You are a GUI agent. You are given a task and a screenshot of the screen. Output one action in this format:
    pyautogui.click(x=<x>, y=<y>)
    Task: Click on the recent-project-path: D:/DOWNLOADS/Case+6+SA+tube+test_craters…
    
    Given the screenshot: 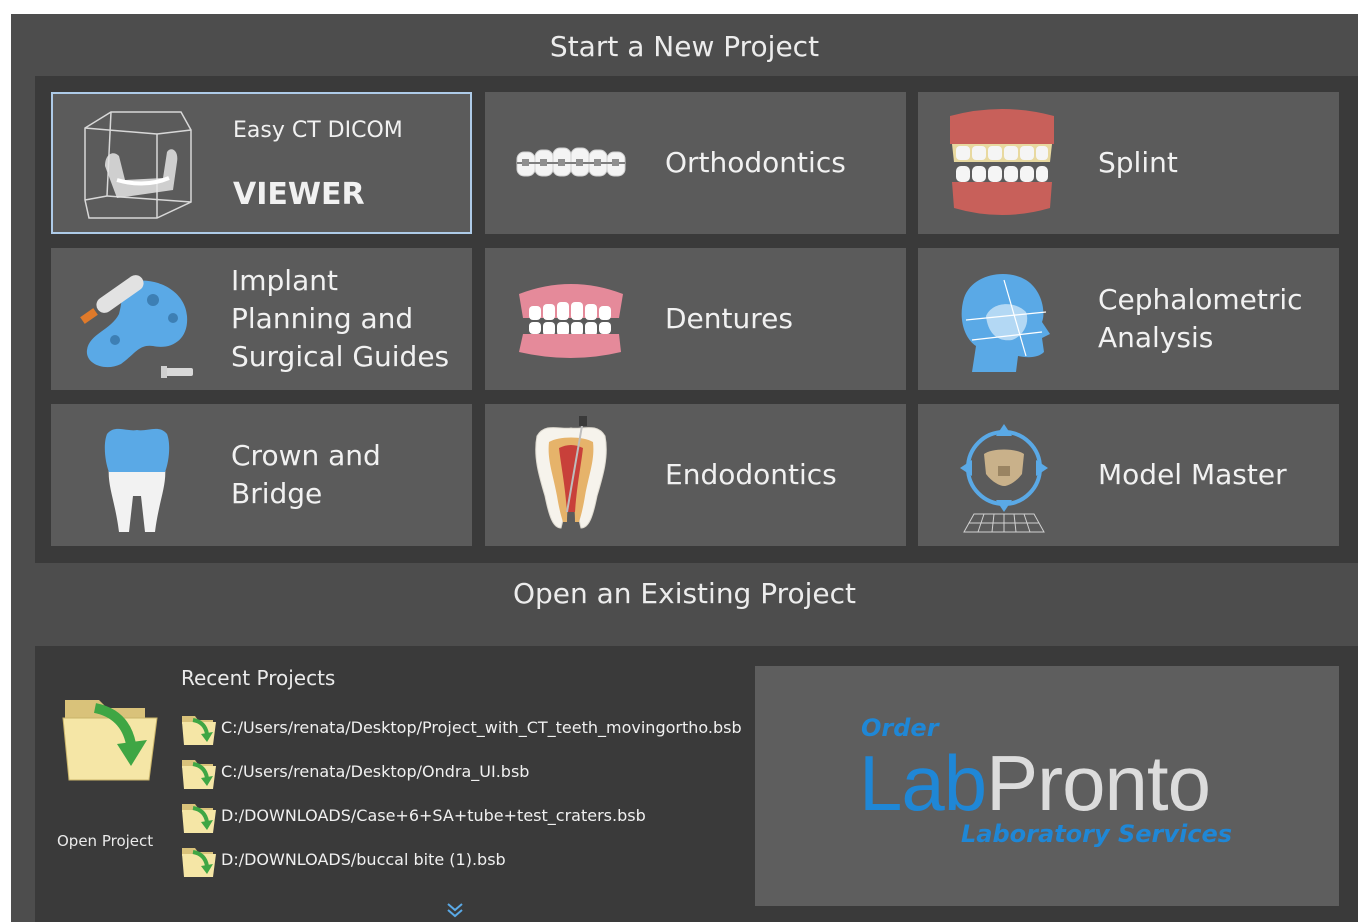 What is the action you would take?
    pyautogui.click(x=433, y=815)
    